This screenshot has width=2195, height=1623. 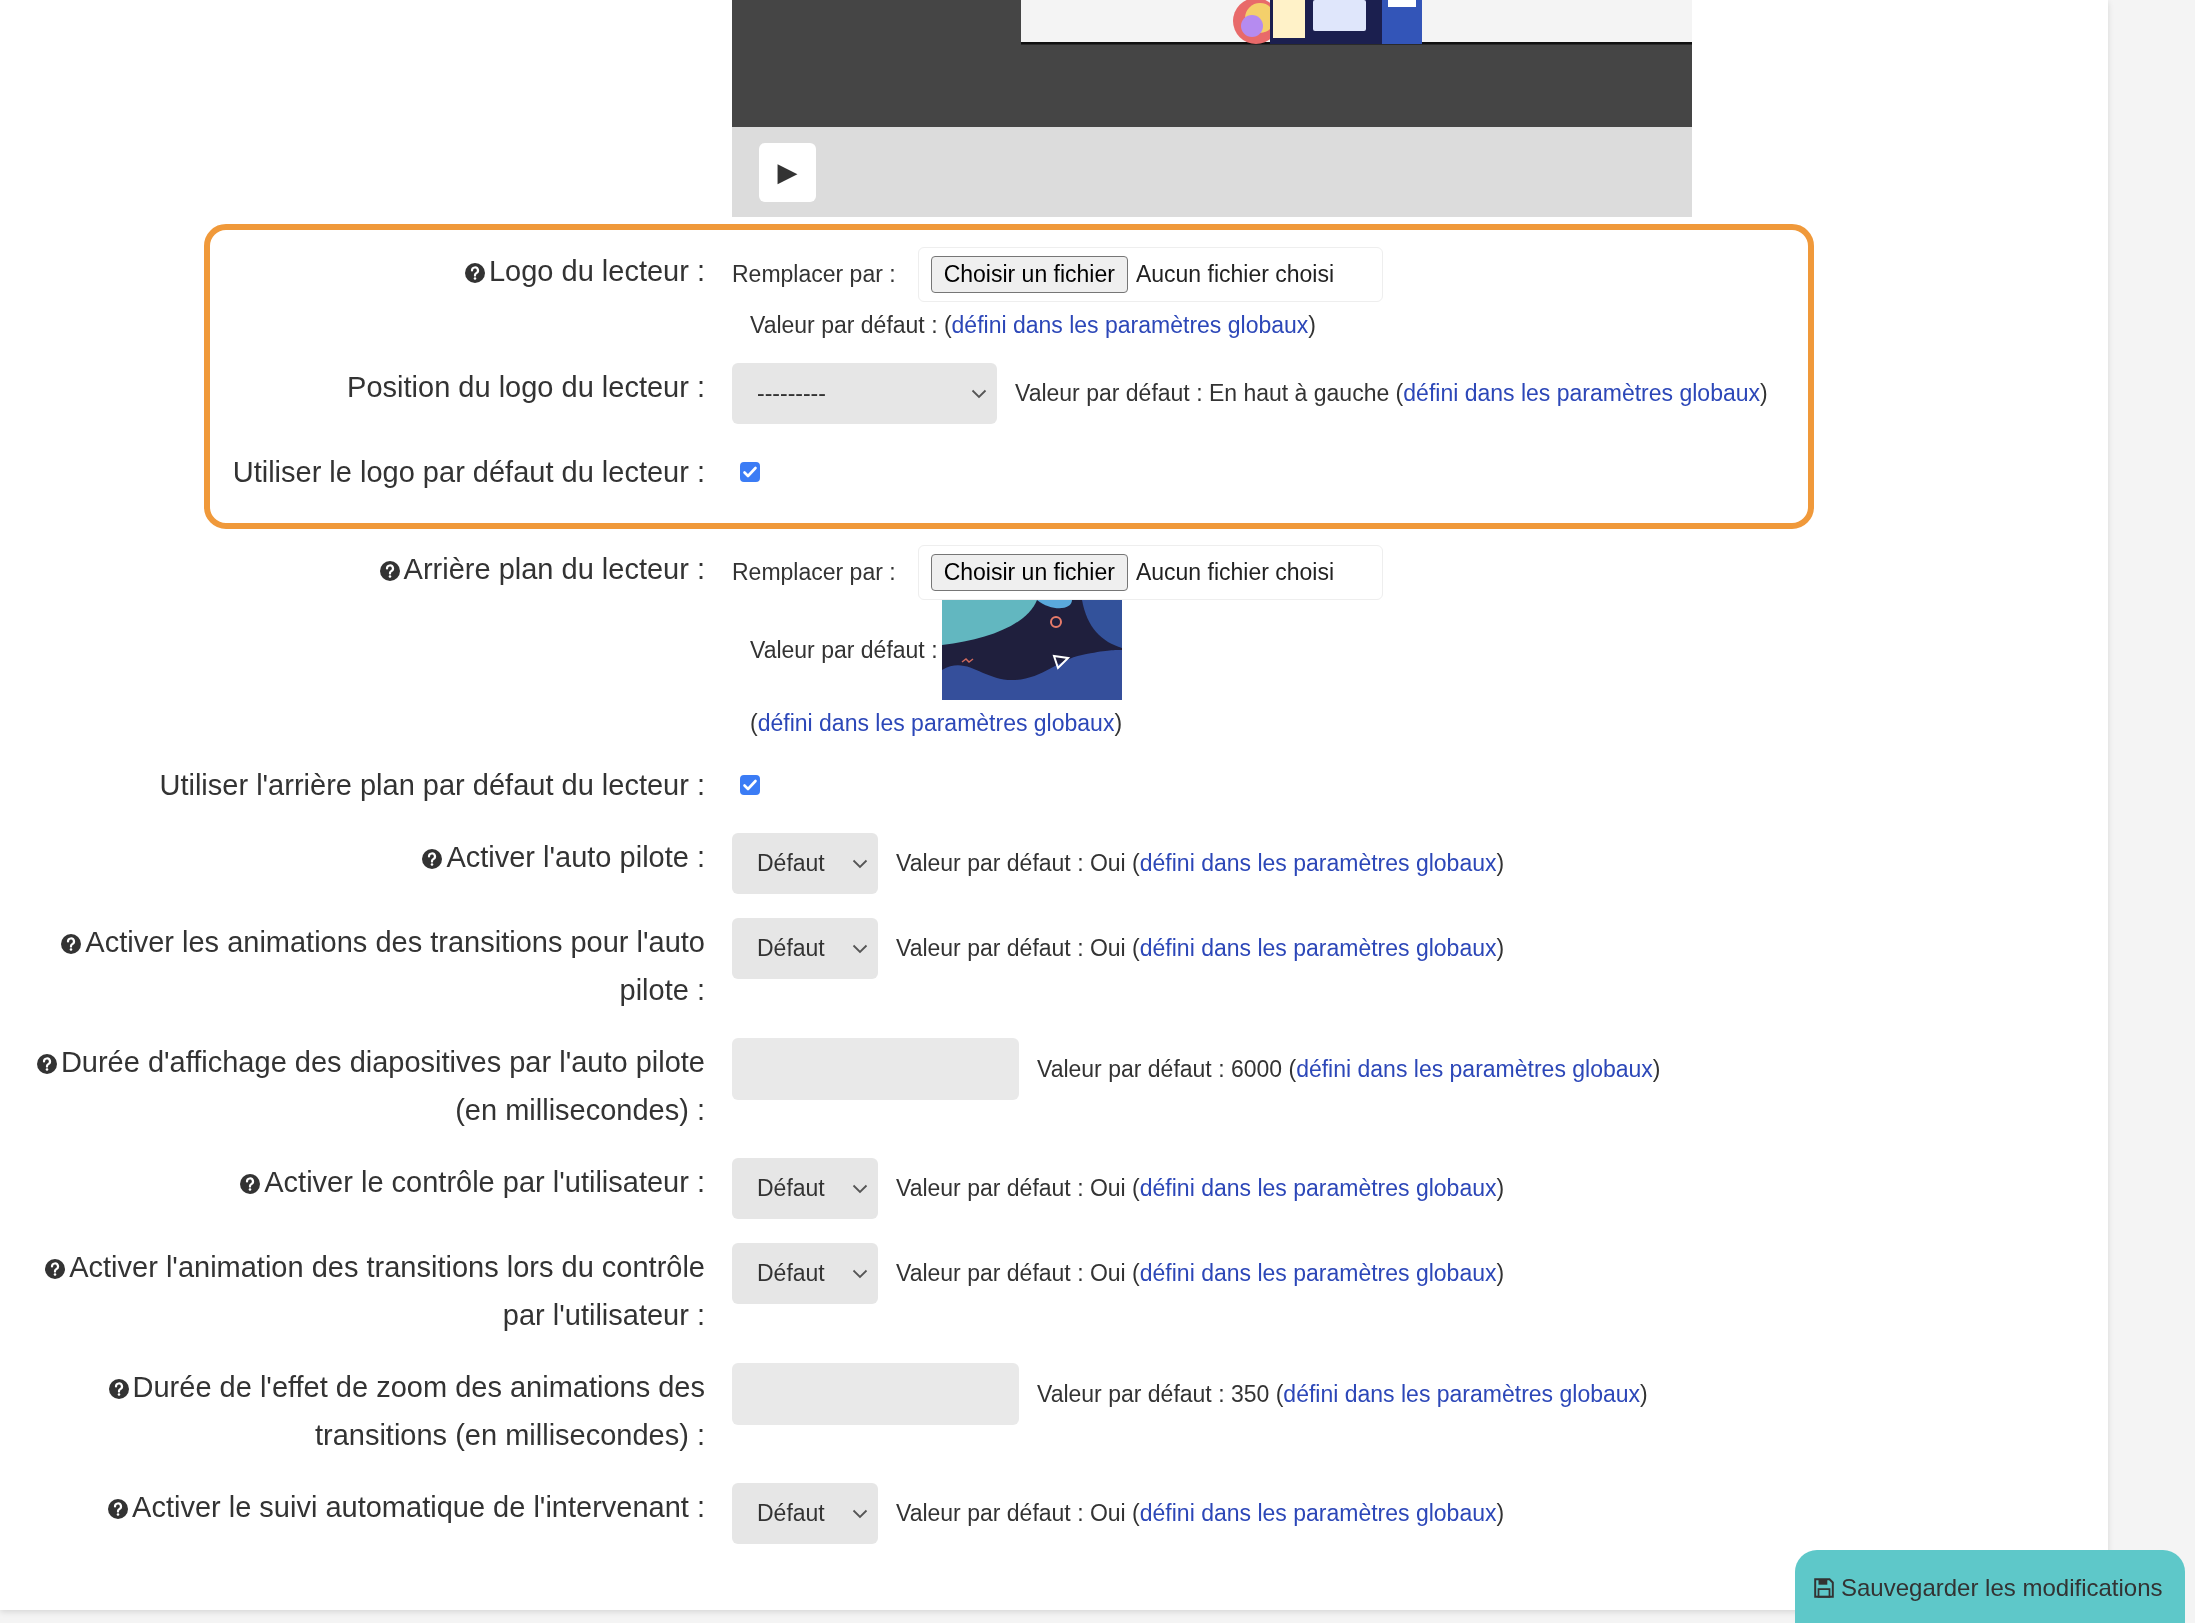 I want to click on field-label: Activer l'animation des transitions lors du contrôle par l'utilisateur :, so click(x=387, y=1291).